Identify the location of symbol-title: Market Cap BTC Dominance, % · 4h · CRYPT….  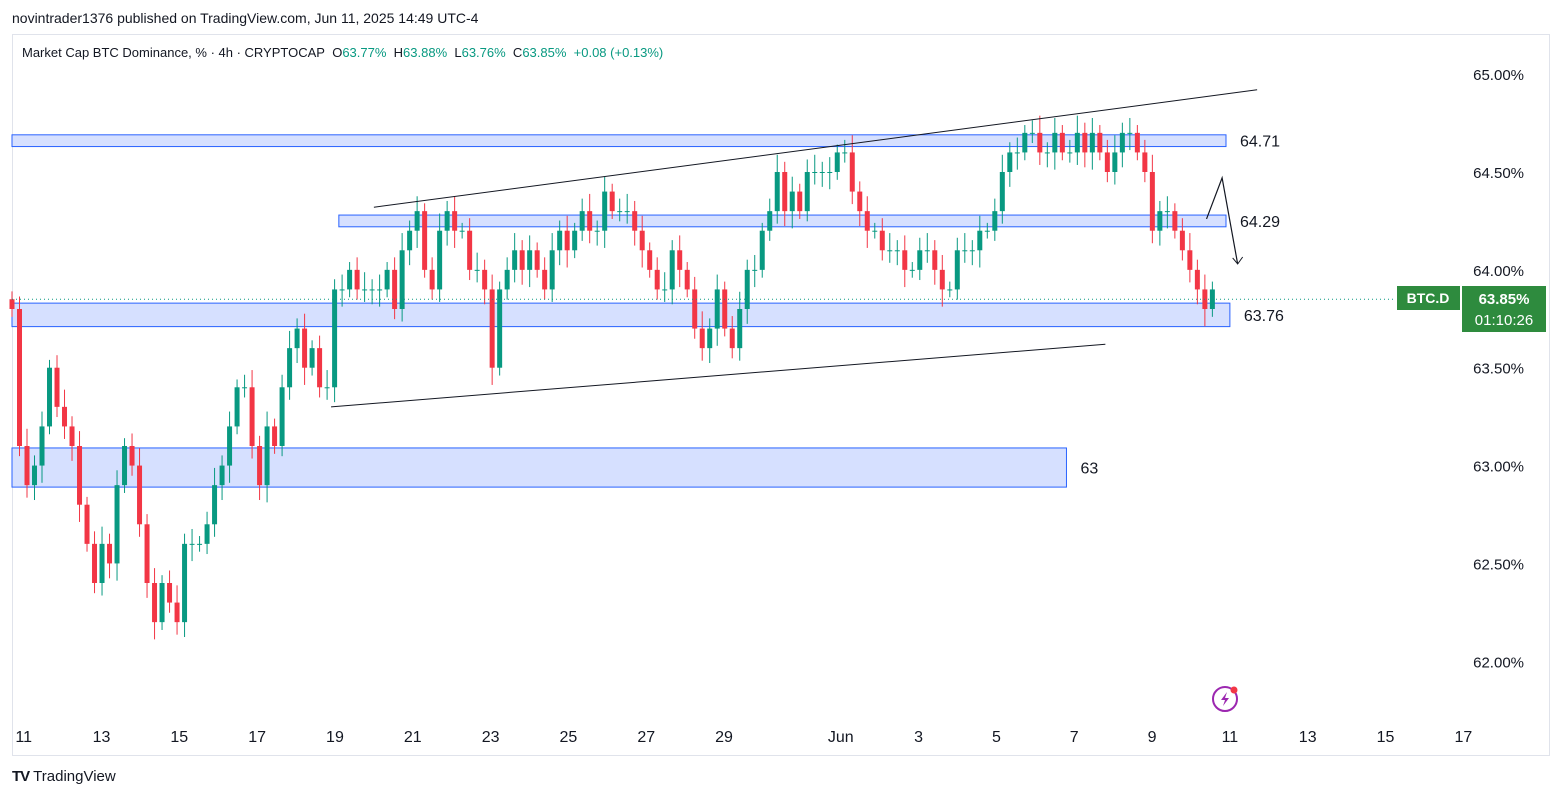
(173, 52).